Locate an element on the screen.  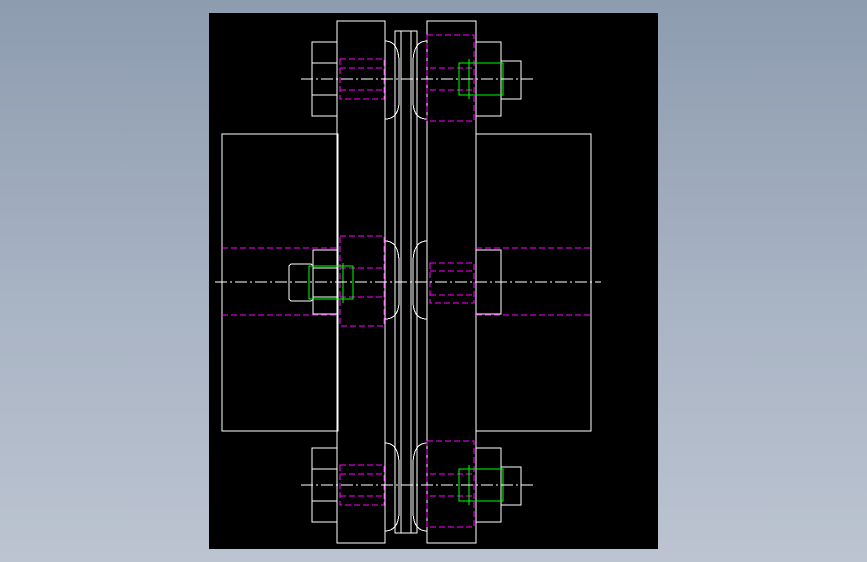
middle-bolt-assembly is located at coordinates (406, 281).